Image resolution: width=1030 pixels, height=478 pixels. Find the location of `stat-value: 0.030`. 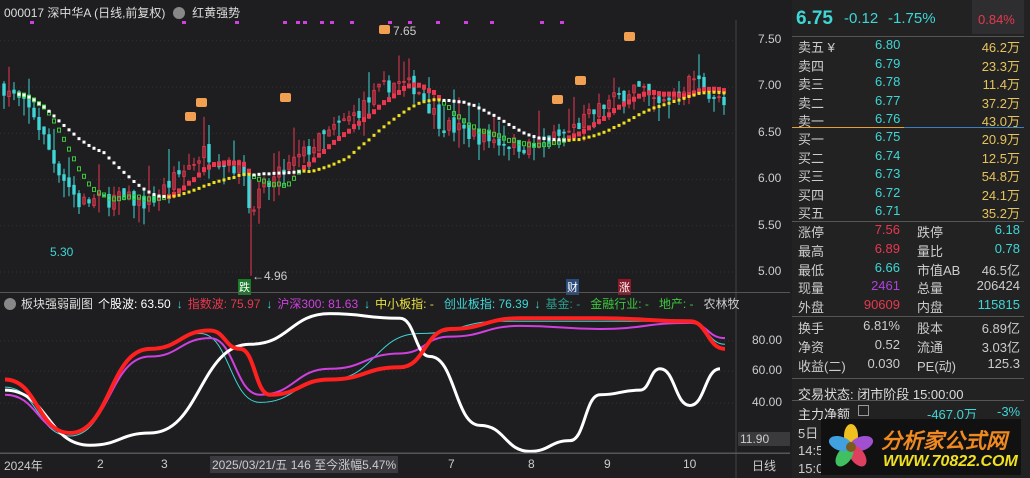

stat-value: 0.030 is located at coordinates (883, 363).